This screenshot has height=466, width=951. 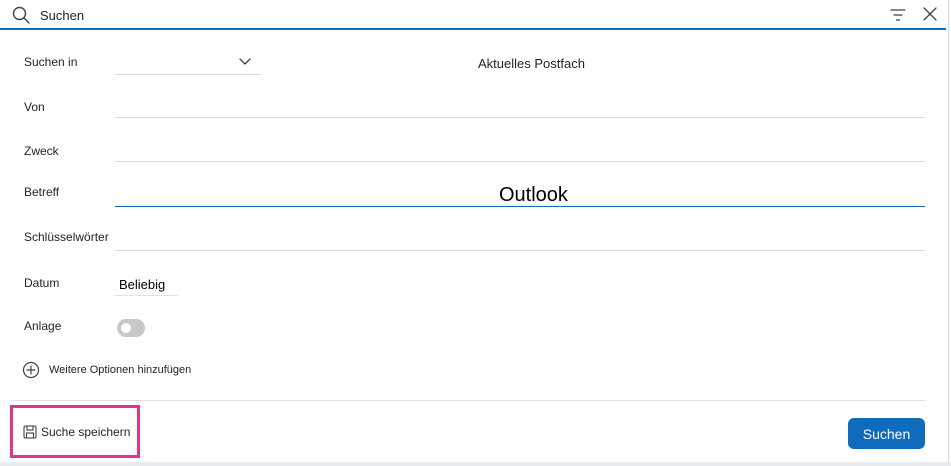 I want to click on to-field, so click(x=520, y=148).